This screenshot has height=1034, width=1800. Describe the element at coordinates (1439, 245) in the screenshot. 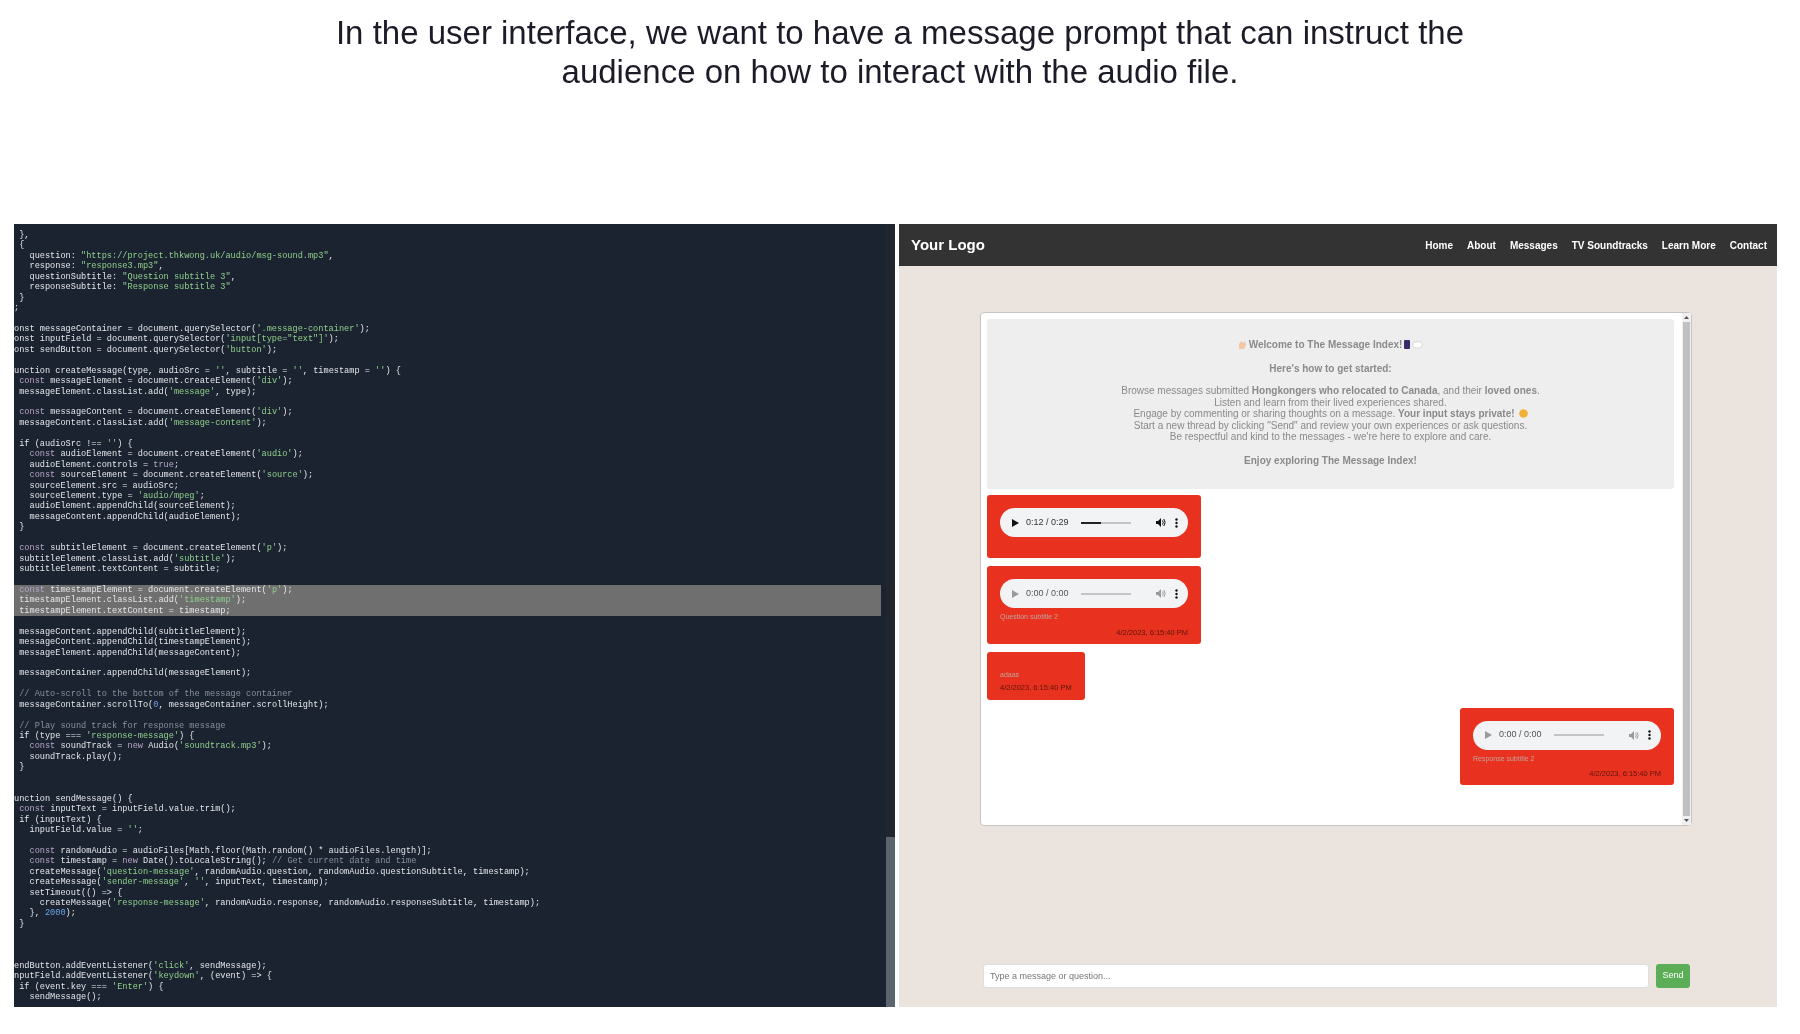

I see `nav-link: Home` at that location.